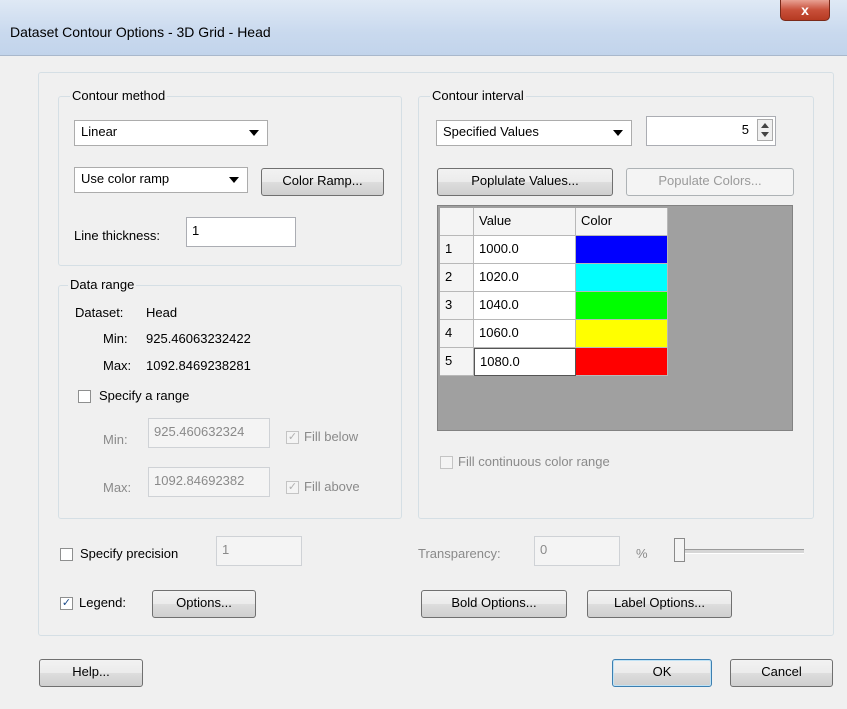 The height and width of the screenshot is (709, 847). What do you see at coordinates (66, 554) in the screenshot?
I see `specify-precision-checkbox` at bounding box center [66, 554].